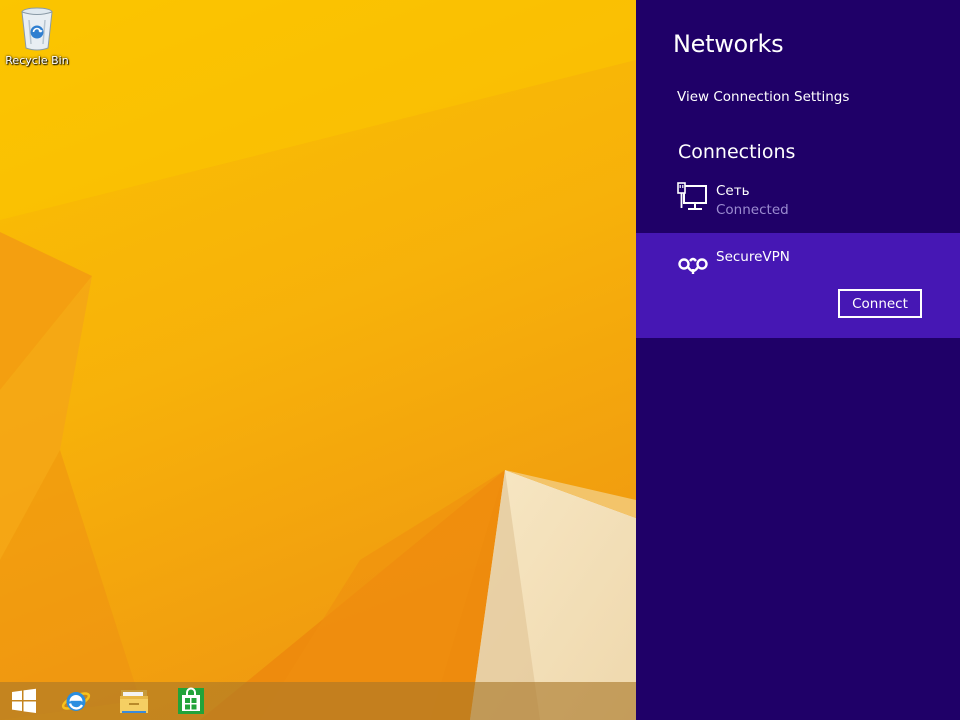 This screenshot has width=960, height=720. What do you see at coordinates (763, 97) in the screenshot?
I see `view-connection-settings-link: View Connection Settings` at bounding box center [763, 97].